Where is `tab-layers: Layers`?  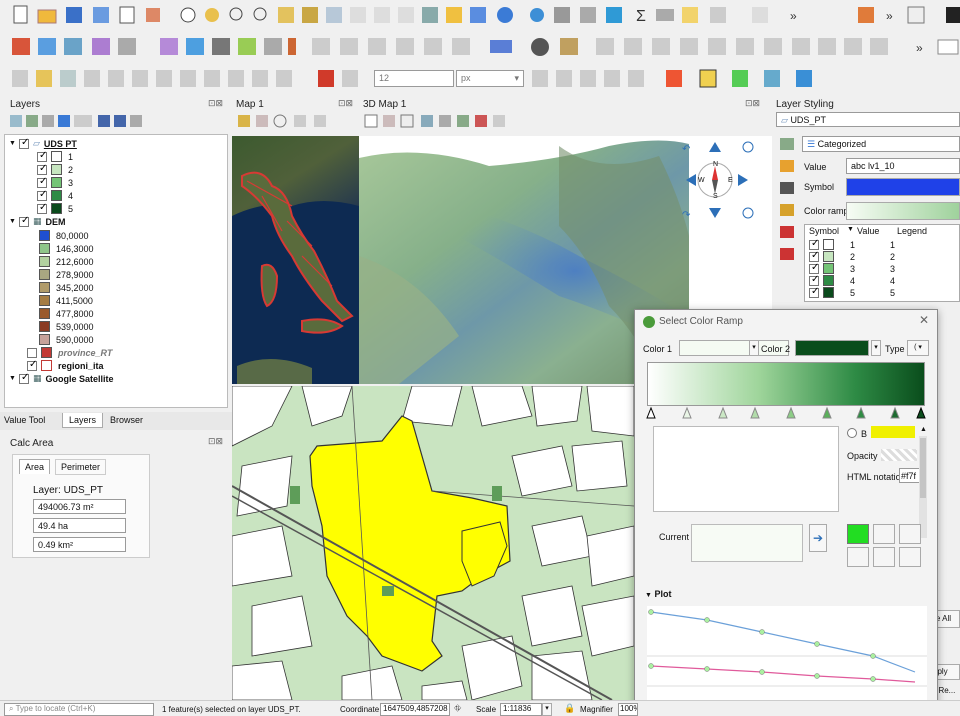
tab-layers: Layers is located at coordinates (83, 420).